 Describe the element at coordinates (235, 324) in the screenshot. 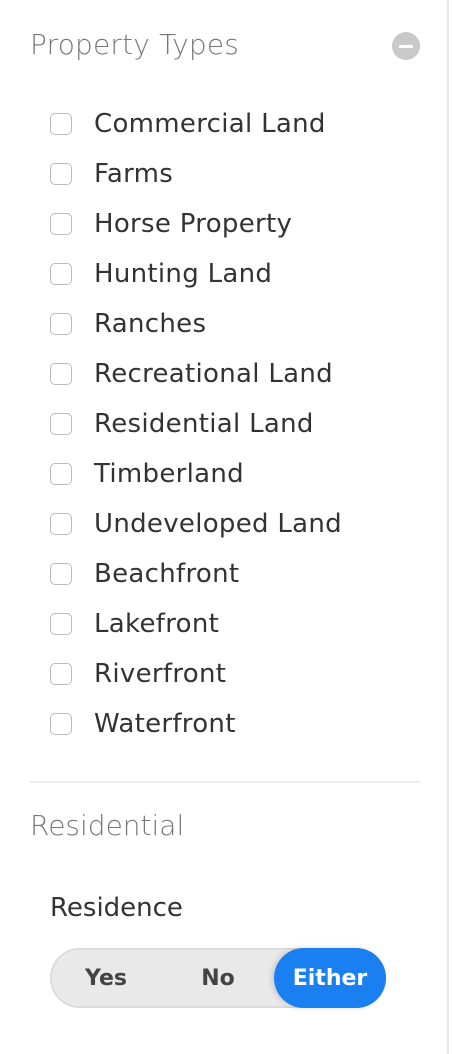

I see `property-type-item: Ranches` at that location.